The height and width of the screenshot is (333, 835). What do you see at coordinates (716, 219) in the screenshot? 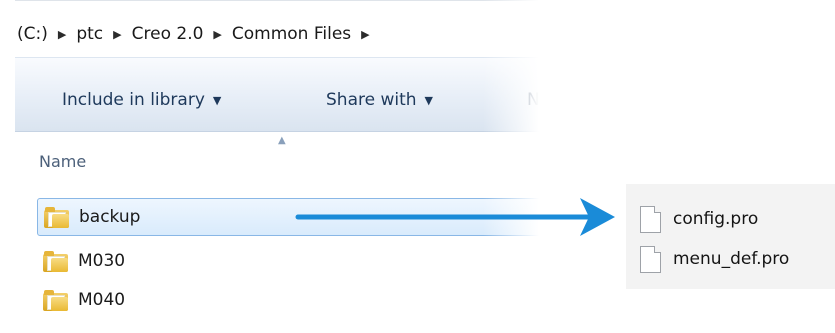
I see `file-name: config.pro` at bounding box center [716, 219].